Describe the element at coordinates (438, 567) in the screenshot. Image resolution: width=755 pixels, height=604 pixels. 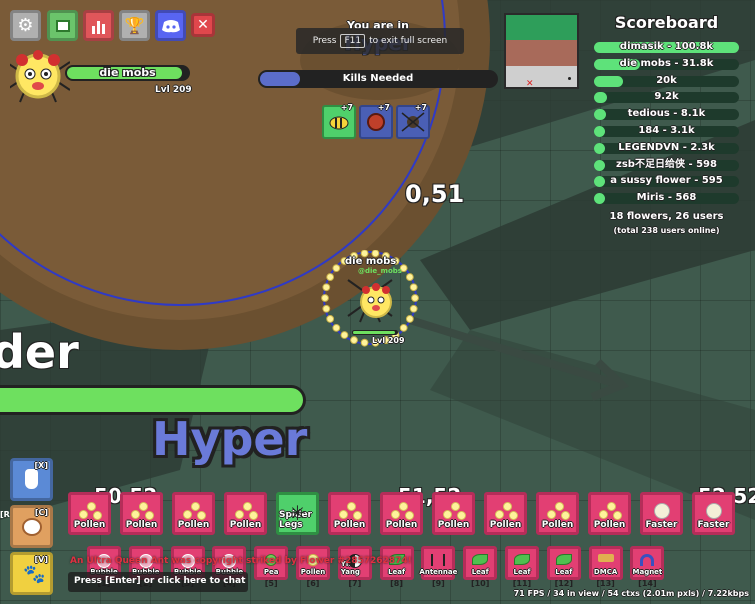
I see `secondary-slot: Antennae [9]` at that location.